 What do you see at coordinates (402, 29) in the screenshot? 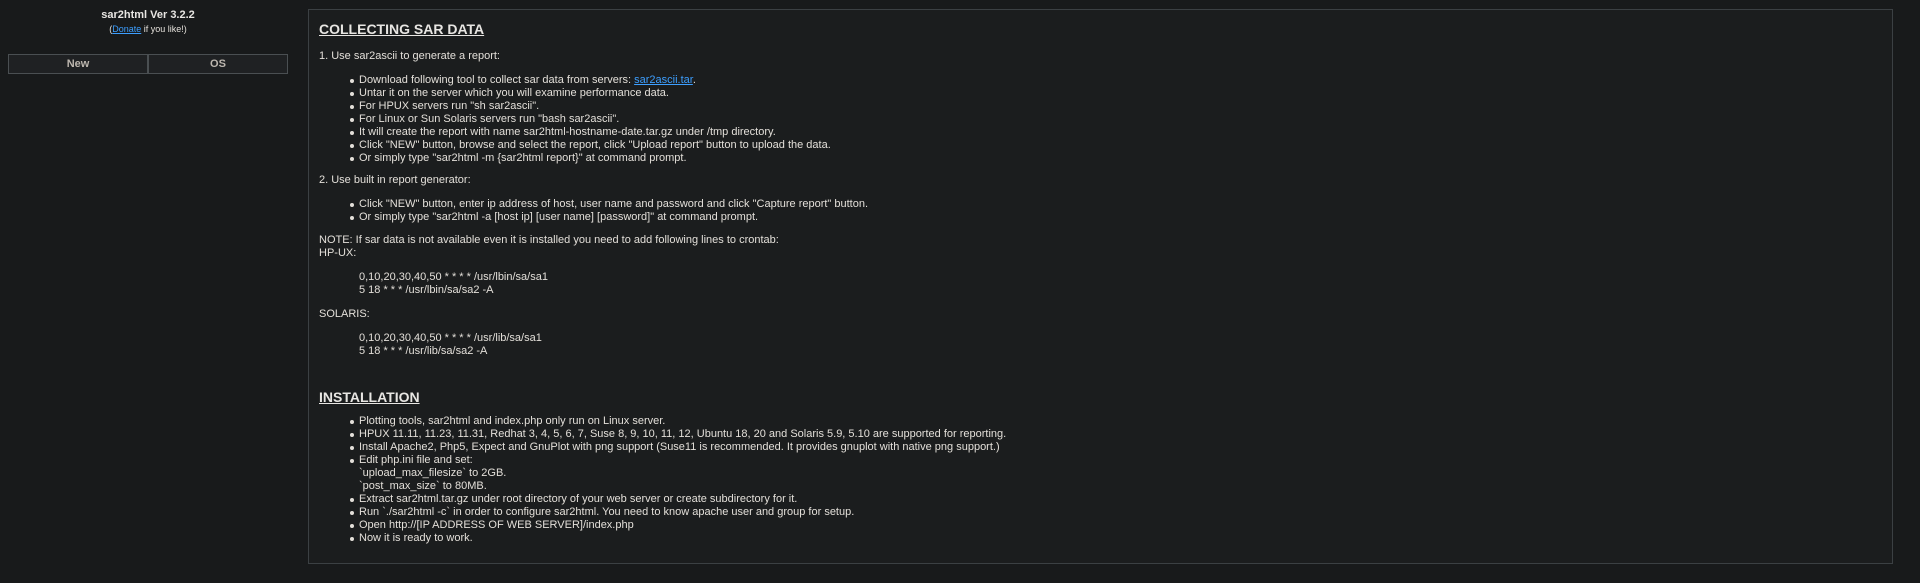
I see `collecting-heading: COLLECTING SAR DATA` at bounding box center [402, 29].